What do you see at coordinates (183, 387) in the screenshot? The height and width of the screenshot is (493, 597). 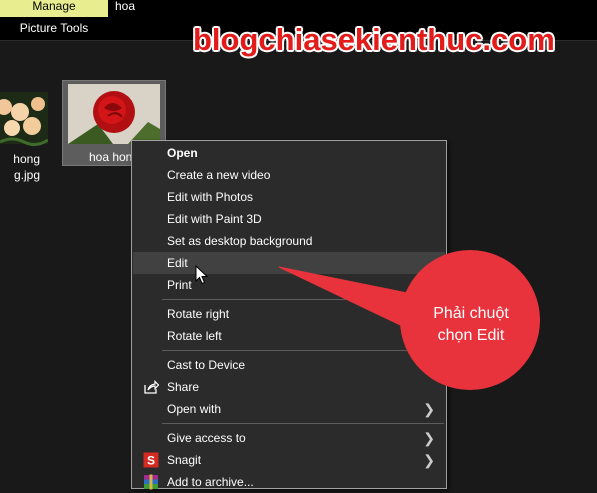 I see `menu-item-label: Share` at bounding box center [183, 387].